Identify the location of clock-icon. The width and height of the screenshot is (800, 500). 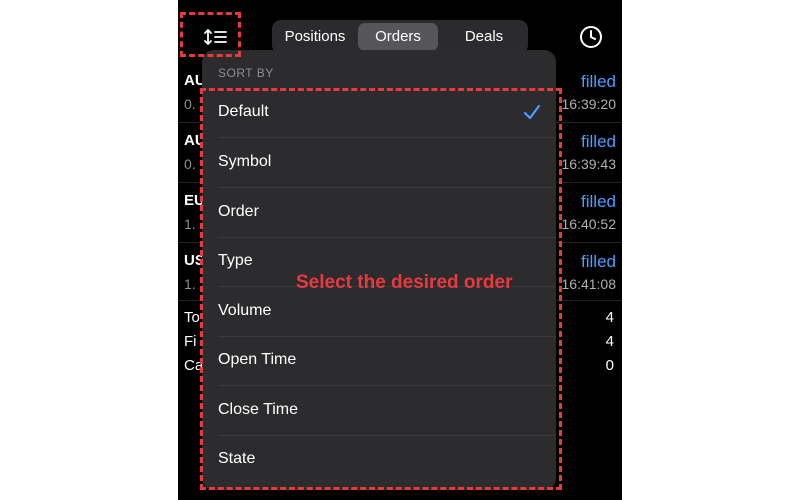
(591, 37).